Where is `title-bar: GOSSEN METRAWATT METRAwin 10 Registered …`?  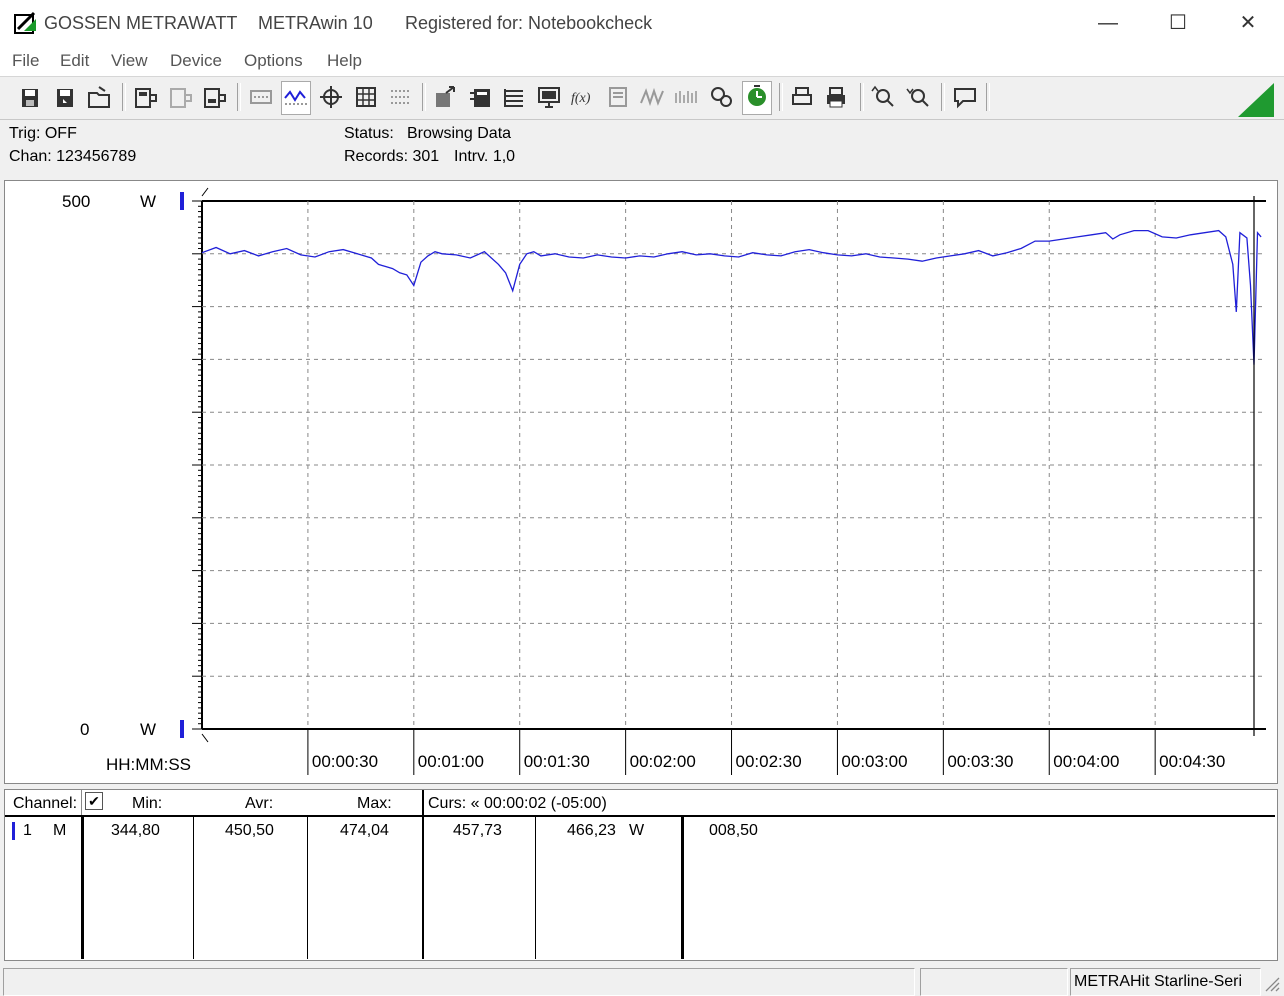
title-bar: GOSSEN METRAWATT METRAwin 10 Registered … is located at coordinates (642, 23).